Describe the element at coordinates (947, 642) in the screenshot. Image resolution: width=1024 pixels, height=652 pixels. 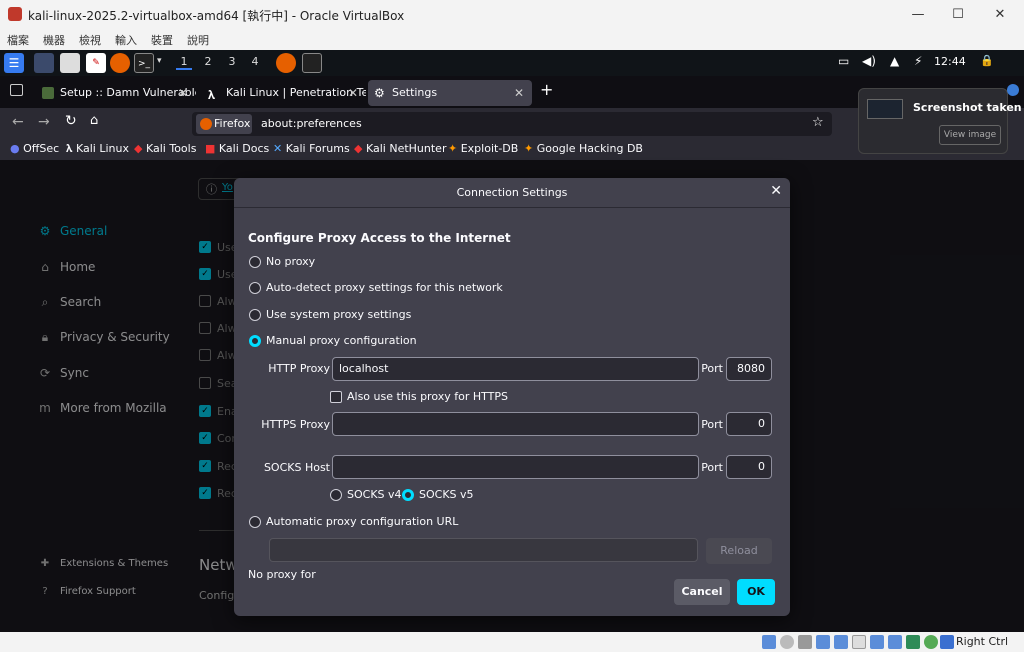
I see `mouse-integration-icon` at that location.